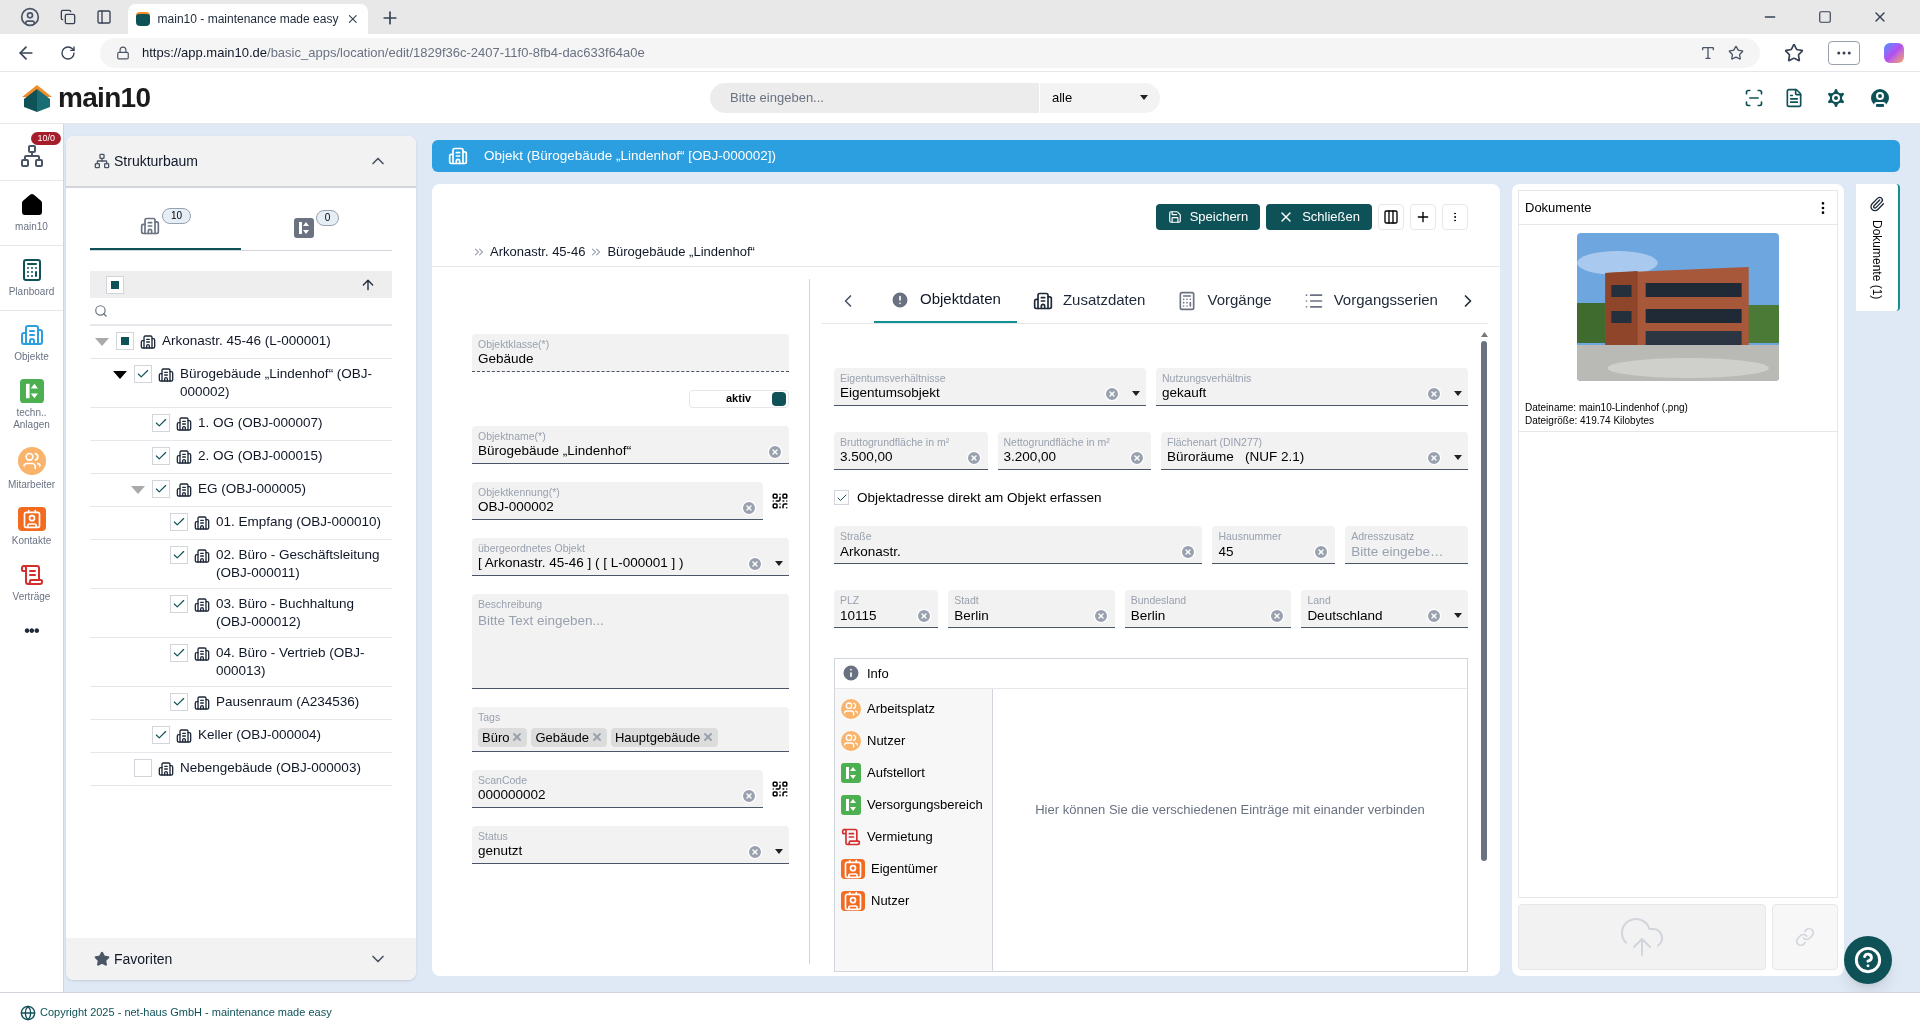  I want to click on dropdown-field: Status genutzt, so click(630, 844).